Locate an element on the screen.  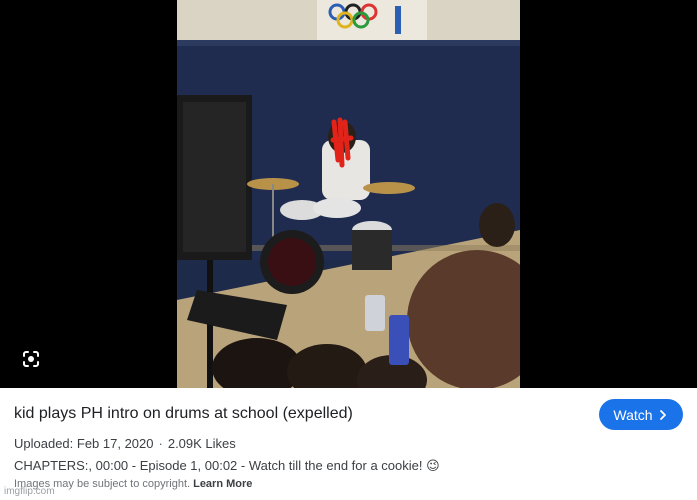
learn-more-link: Learn More is located at coordinates (222, 484).